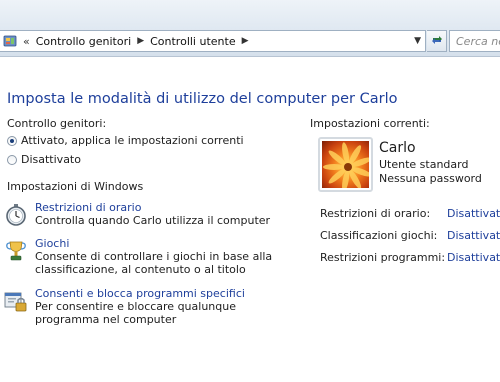 The height and width of the screenshot is (382, 500). What do you see at coordinates (397, 148) in the screenshot?
I see `user-name: Carlo` at bounding box center [397, 148].